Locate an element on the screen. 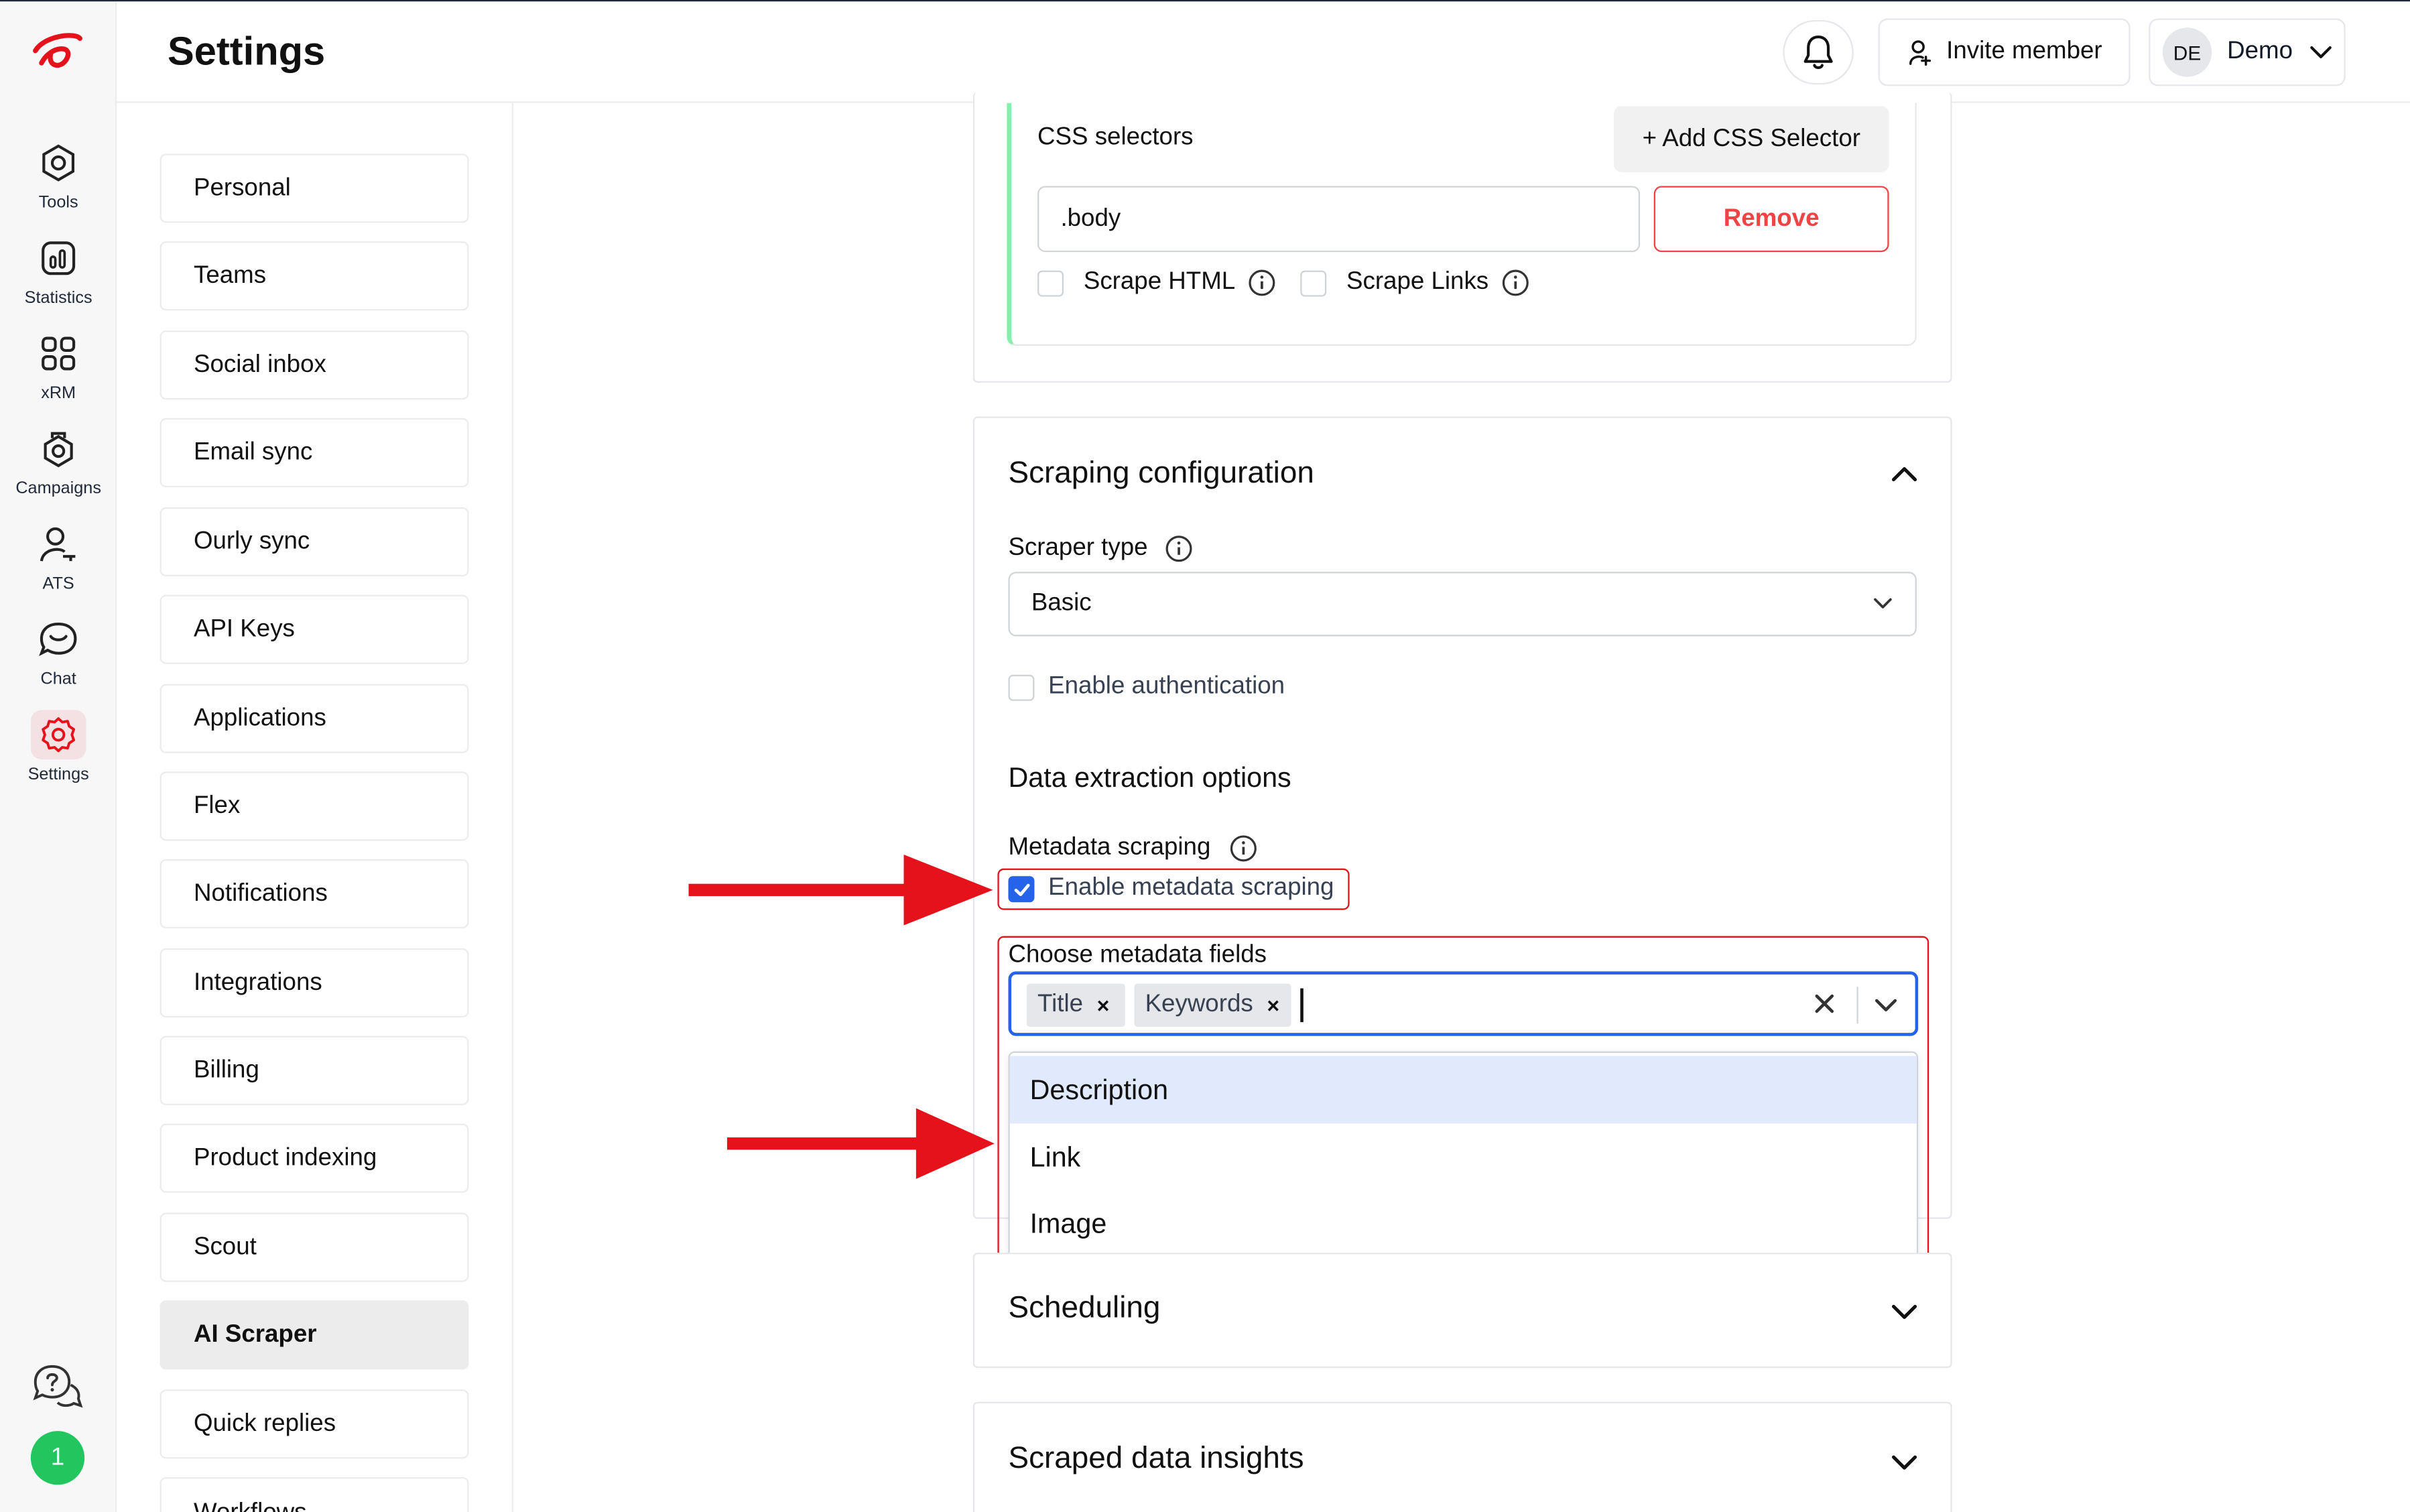 Image resolution: width=2410 pixels, height=1512 pixels. scraper-type-label: Scraper type is located at coordinates (1078, 548).